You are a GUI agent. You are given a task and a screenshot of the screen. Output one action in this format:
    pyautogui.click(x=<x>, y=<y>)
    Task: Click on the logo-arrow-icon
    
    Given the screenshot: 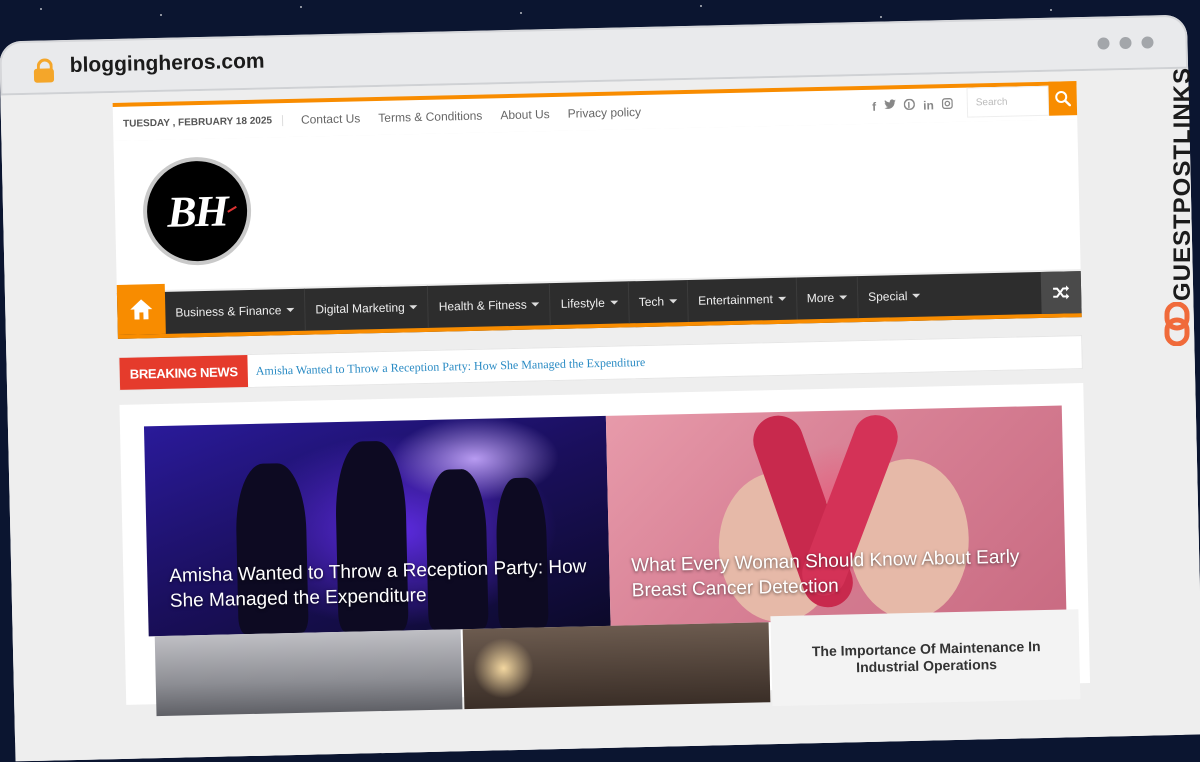 What is the action you would take?
    pyautogui.click(x=232, y=209)
    